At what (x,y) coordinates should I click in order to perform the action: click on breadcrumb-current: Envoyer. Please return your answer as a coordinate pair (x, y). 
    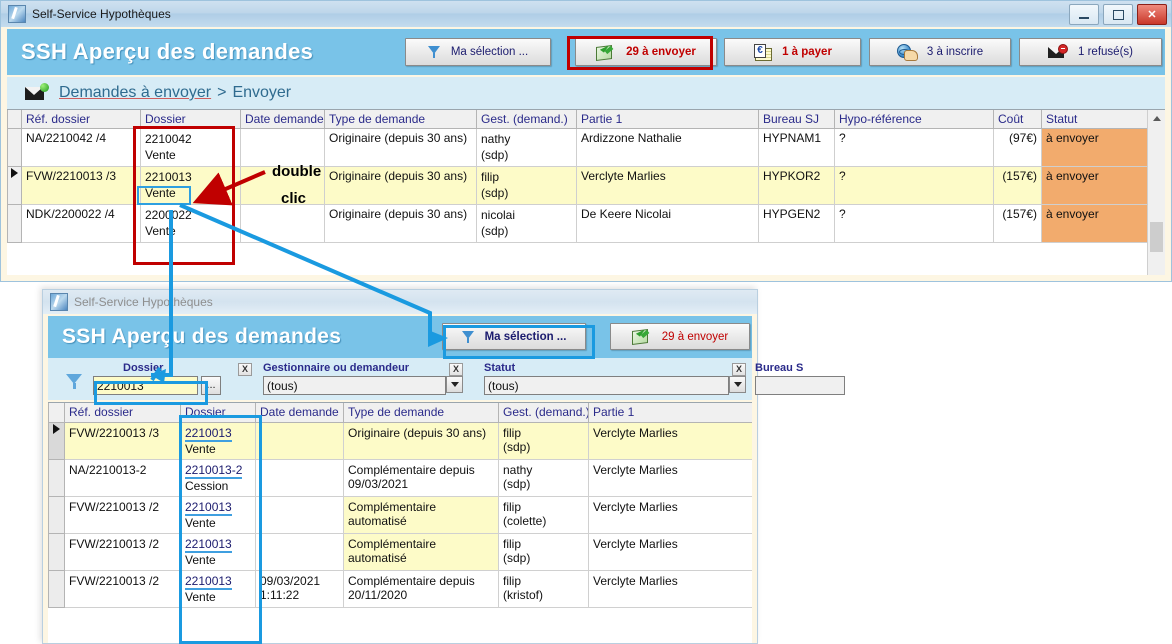
    Looking at the image, I should click on (262, 92).